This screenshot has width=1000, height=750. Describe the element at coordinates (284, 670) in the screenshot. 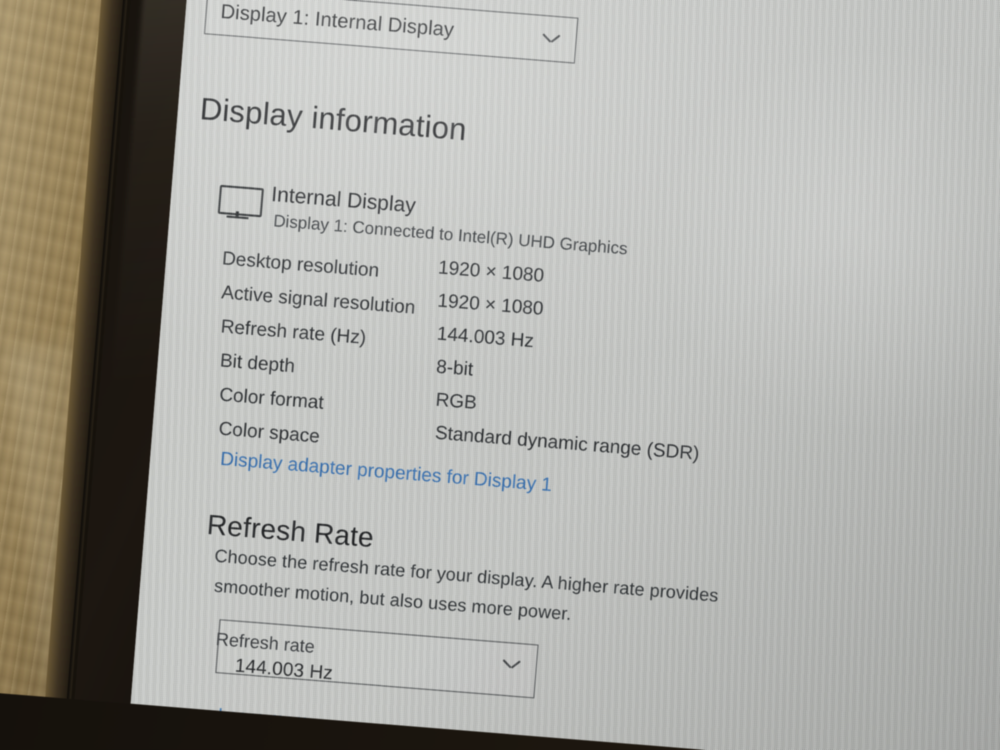

I see `refresh-rate-select-value: 144.003 Hz` at that location.